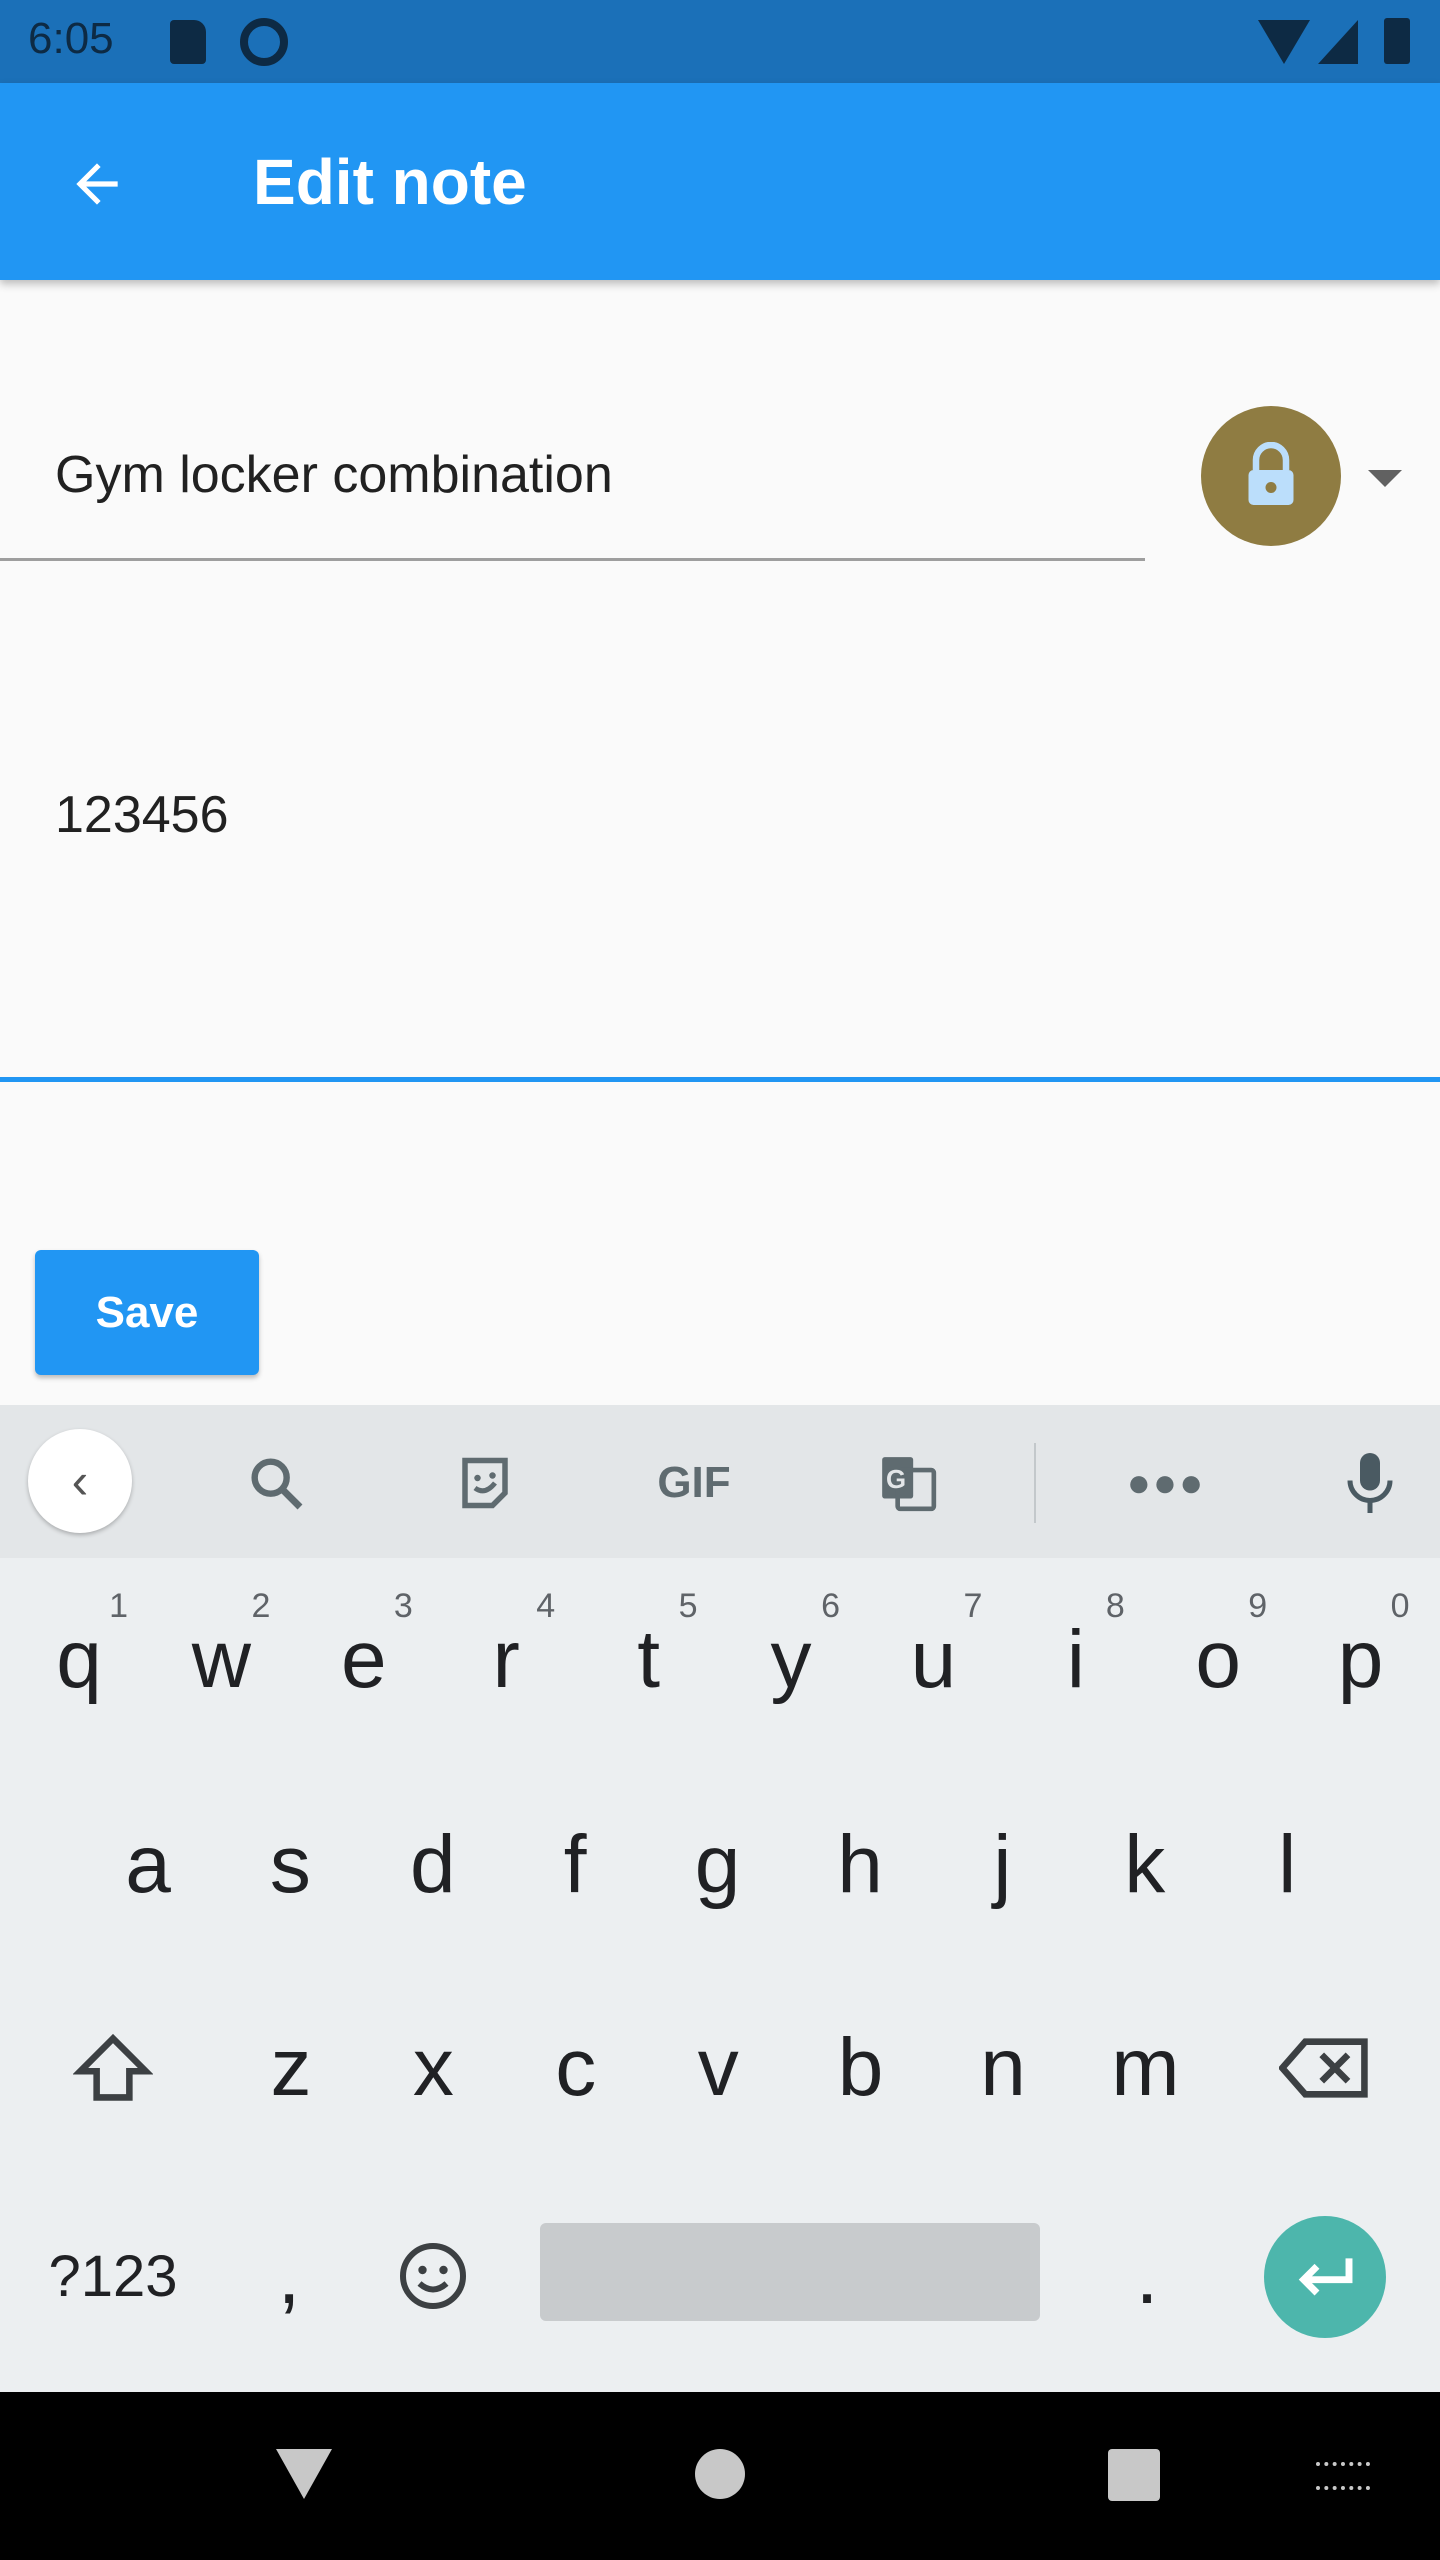 The image size is (1440, 2560). What do you see at coordinates (291, 2068) in the screenshot?
I see `key-z: z` at bounding box center [291, 2068].